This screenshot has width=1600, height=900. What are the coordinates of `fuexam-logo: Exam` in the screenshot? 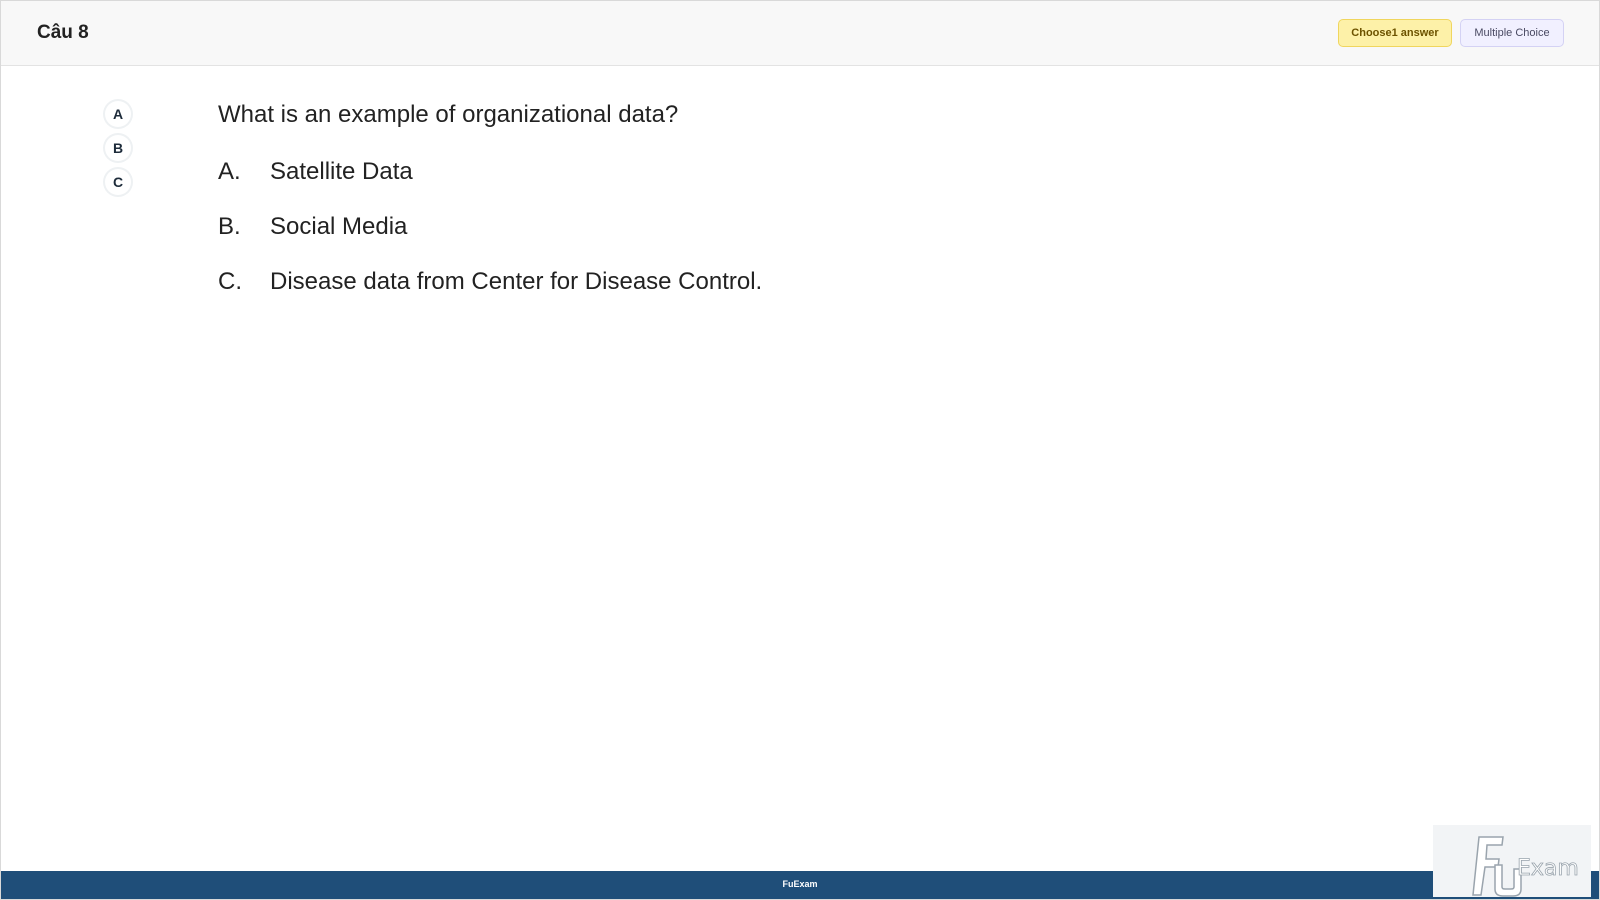 It's located at (1512, 861).